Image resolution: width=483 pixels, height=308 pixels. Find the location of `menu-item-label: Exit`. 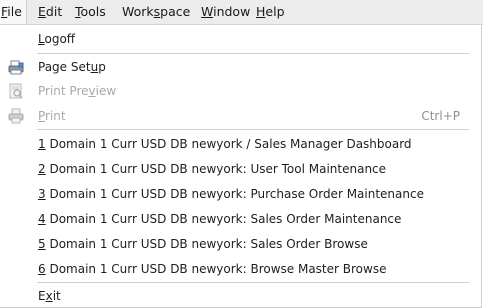

menu-item-label: Exit is located at coordinates (49, 296).